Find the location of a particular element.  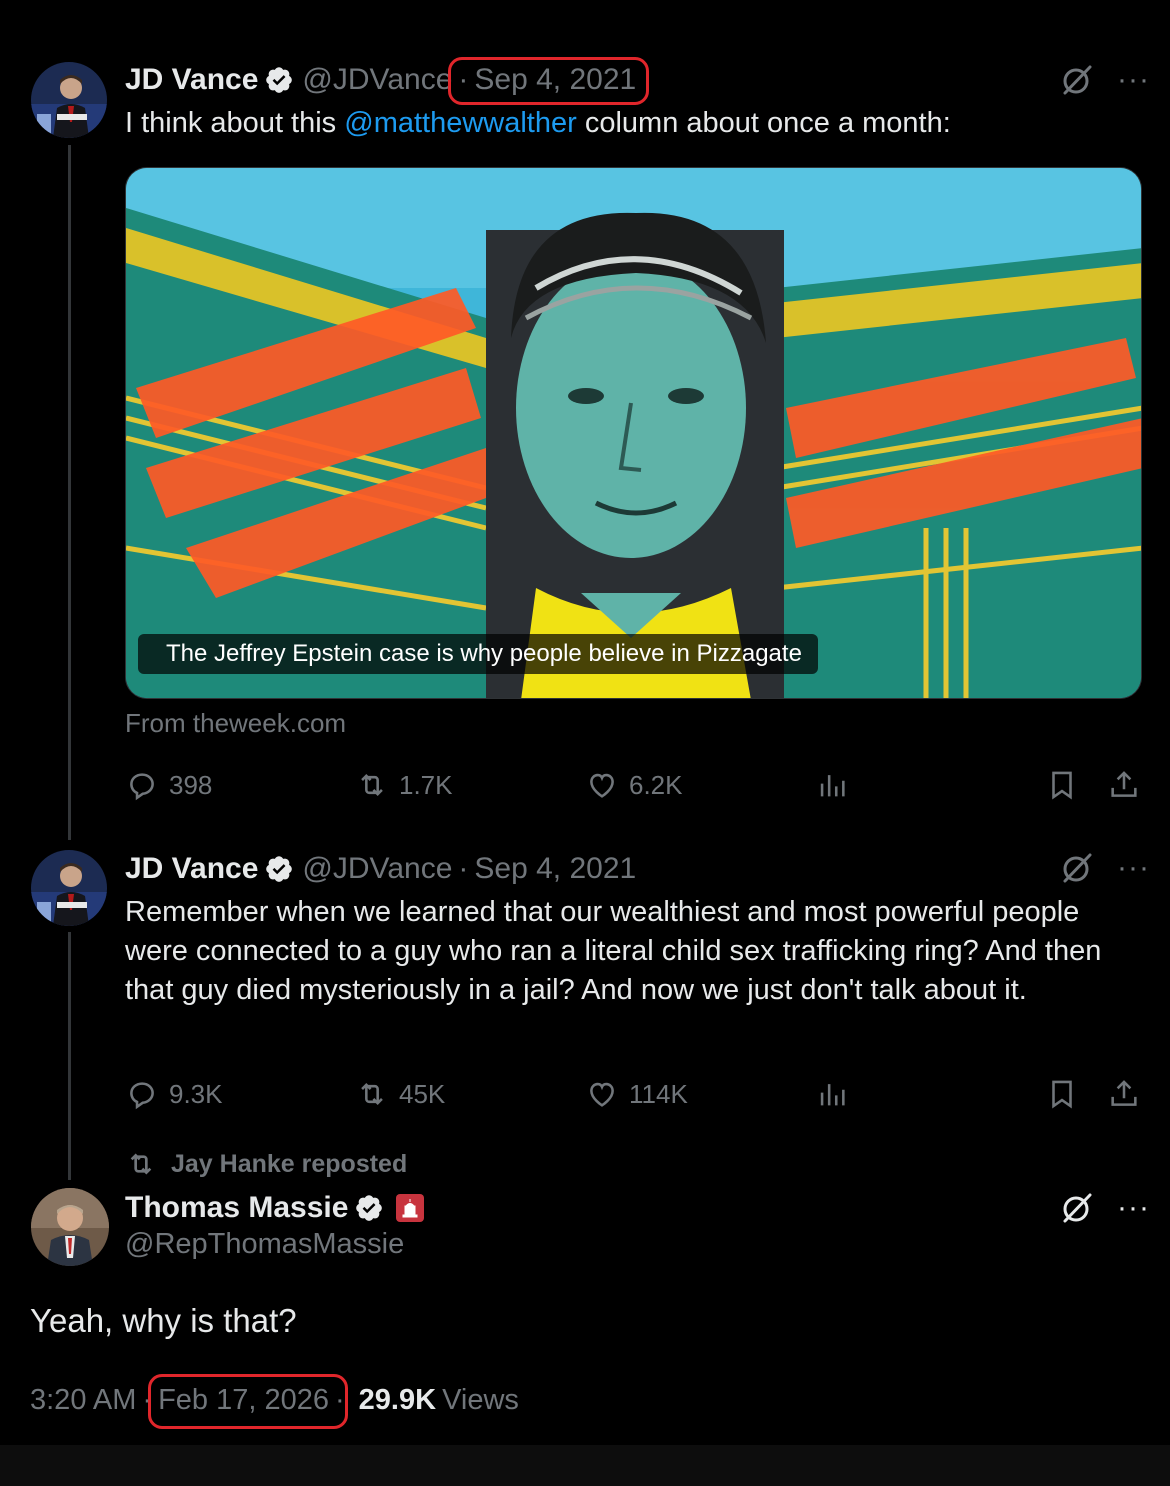

author-handle: @RepThomasMassie is located at coordinates (264, 1244).